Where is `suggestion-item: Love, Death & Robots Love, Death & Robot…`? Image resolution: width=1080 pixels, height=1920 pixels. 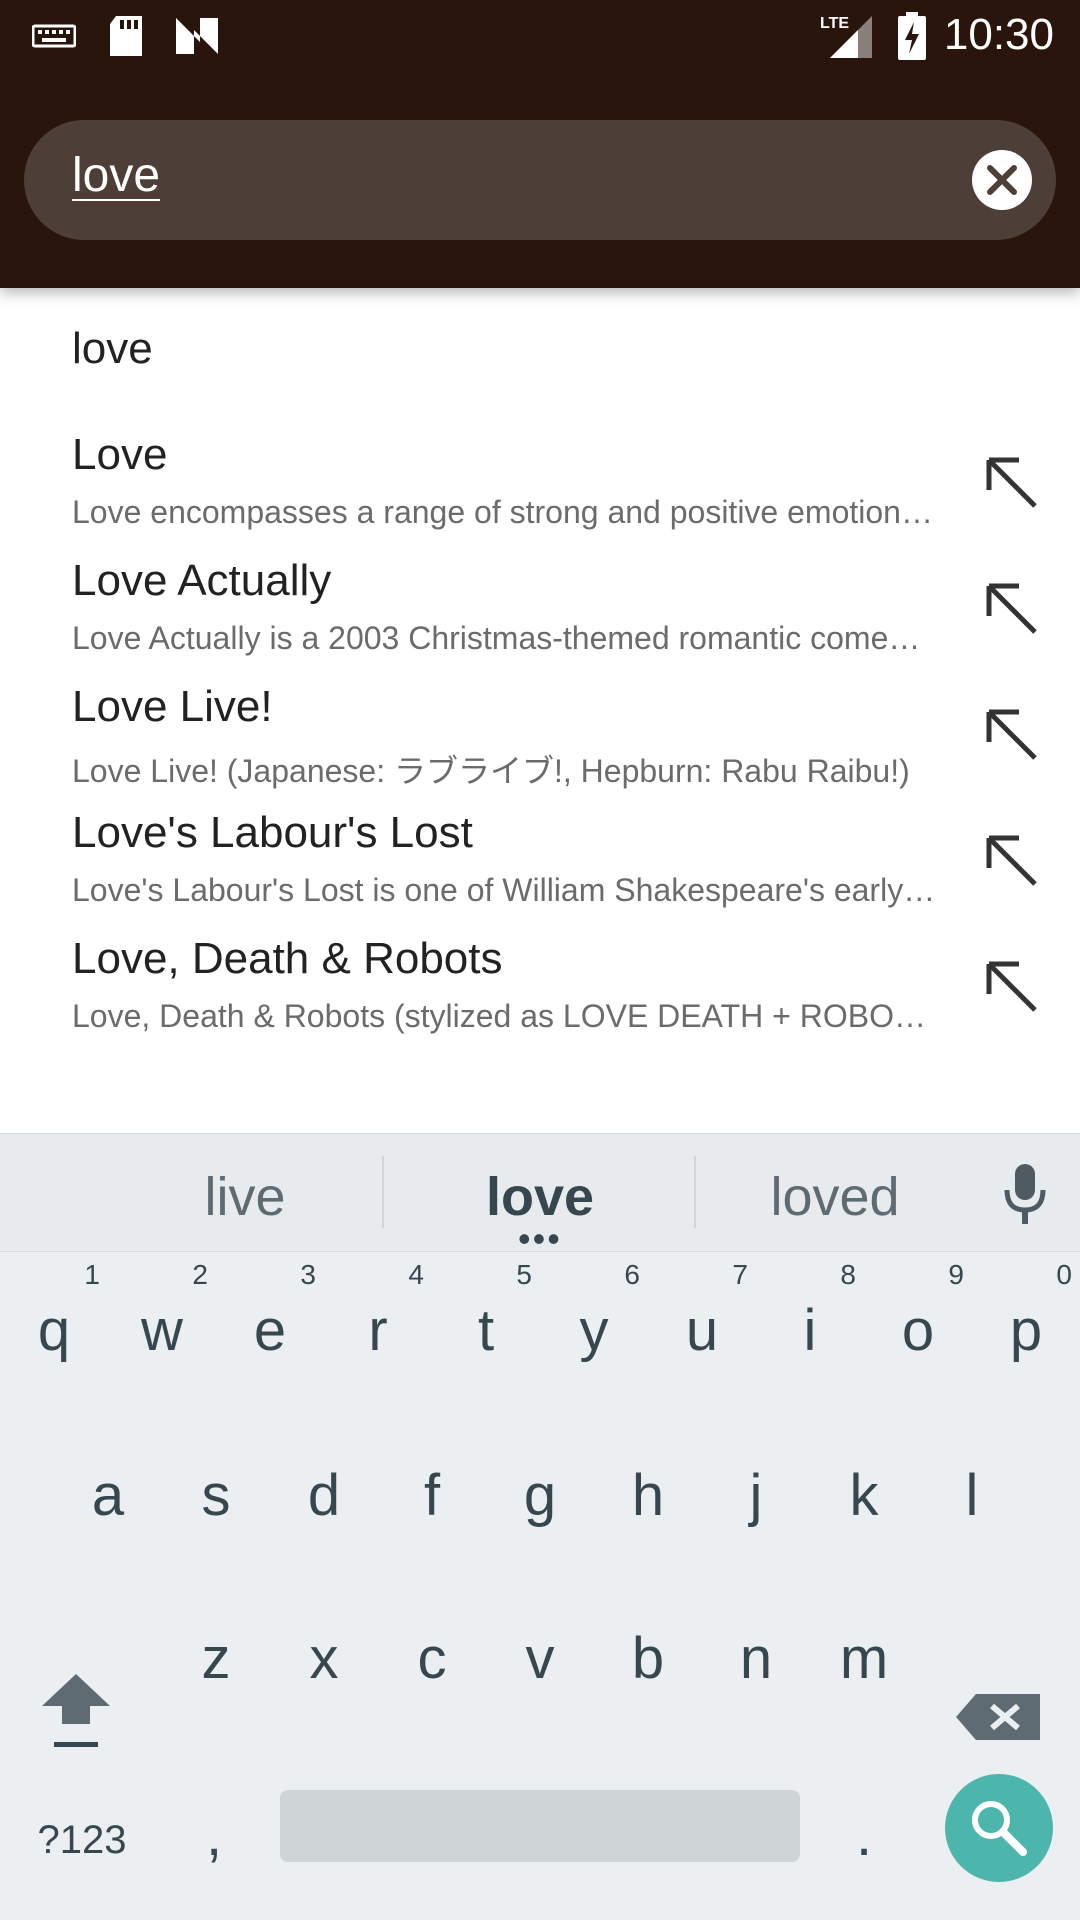
suggestion-item: Love, Death & Robots Love, Death & Robot… is located at coordinates (540, 997).